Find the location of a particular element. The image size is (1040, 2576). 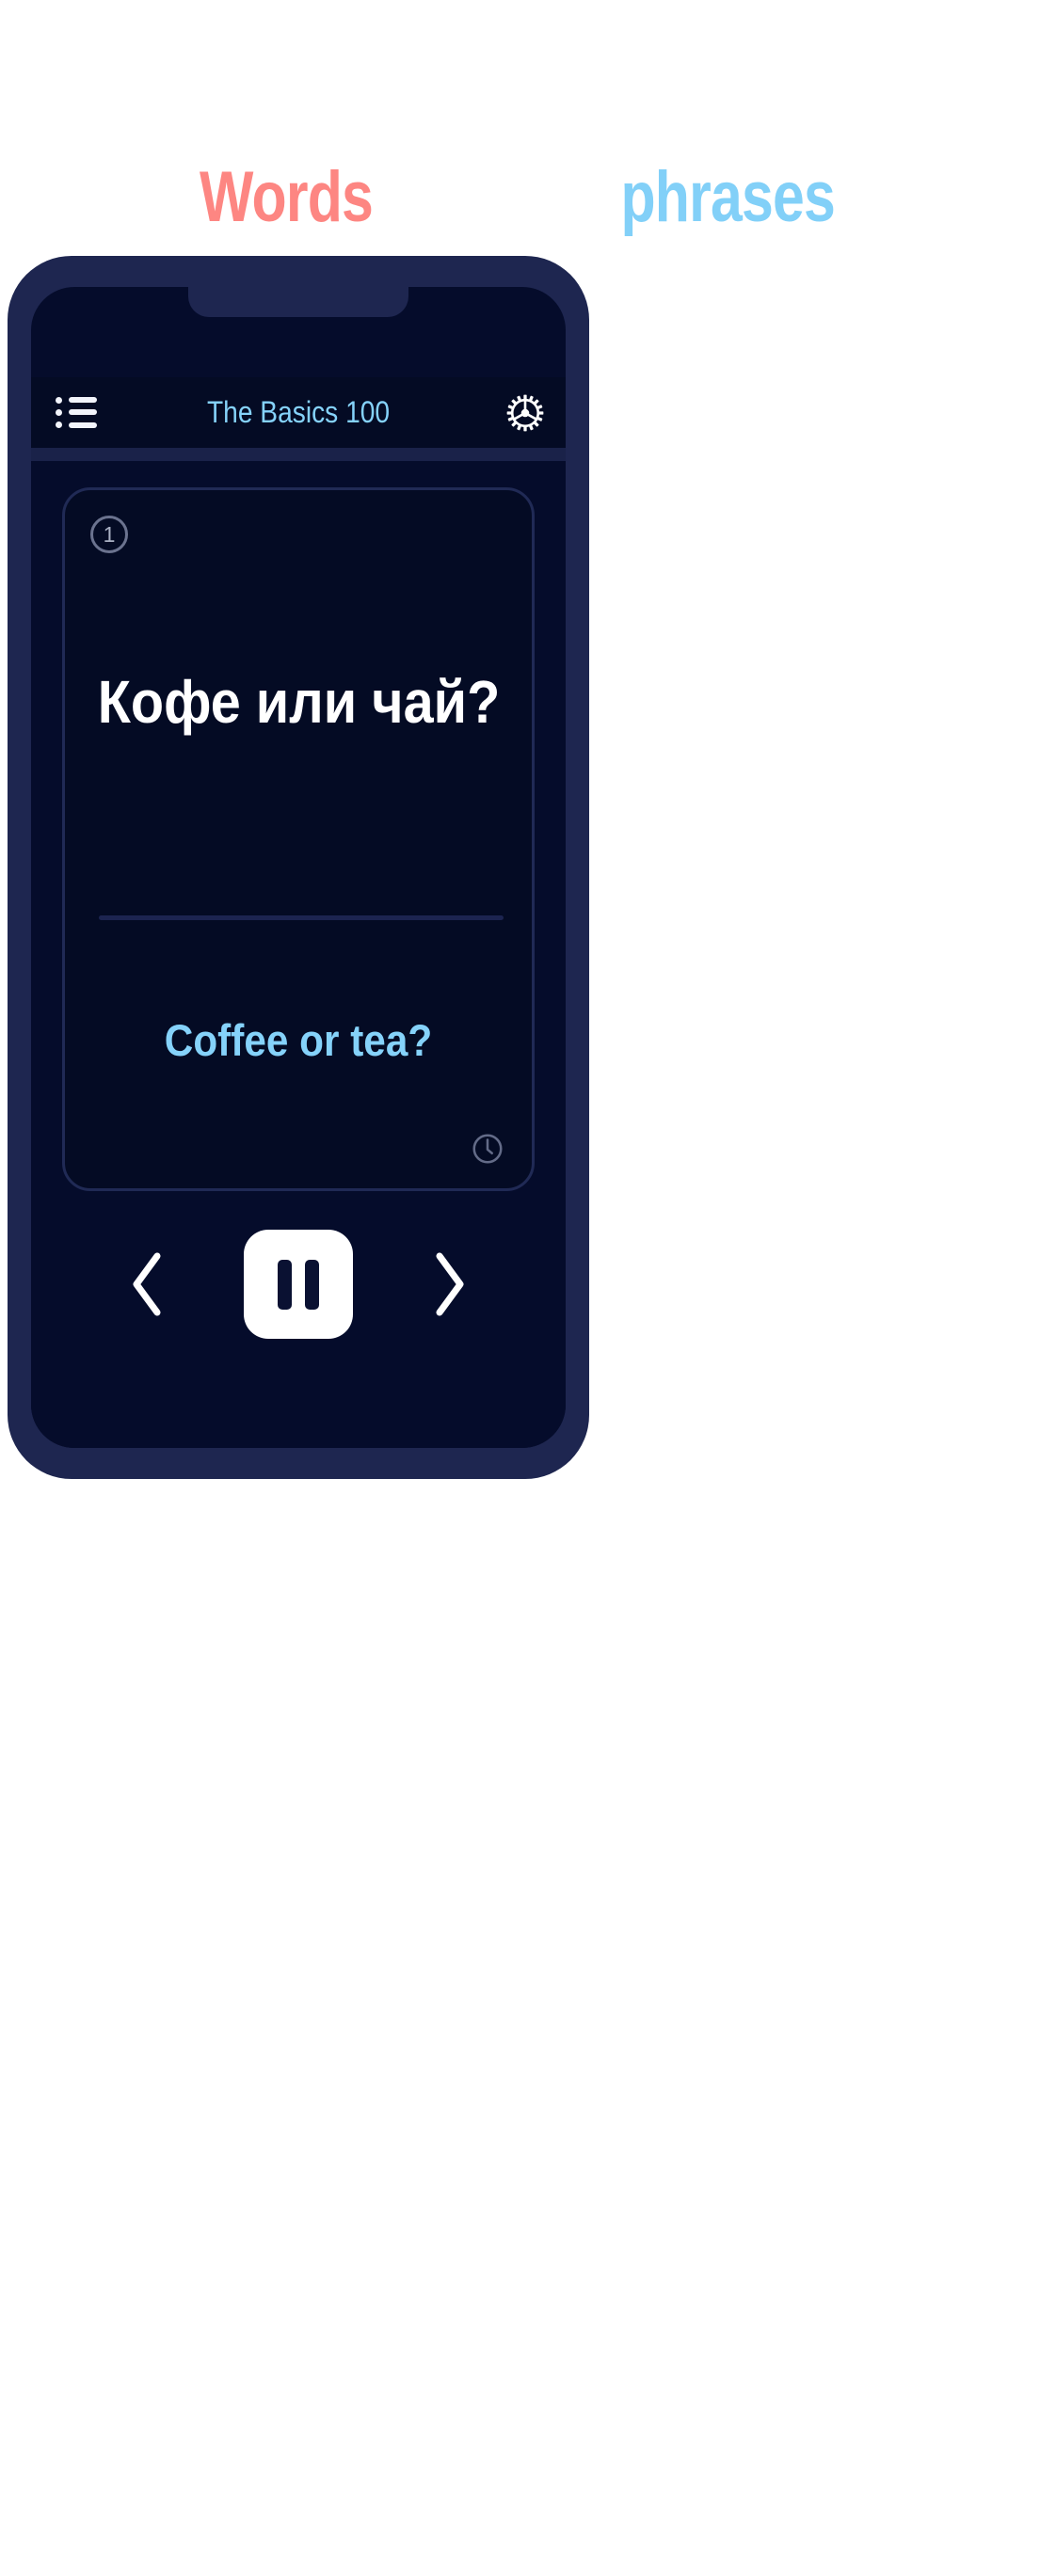

clock-icon is located at coordinates (487, 1149).